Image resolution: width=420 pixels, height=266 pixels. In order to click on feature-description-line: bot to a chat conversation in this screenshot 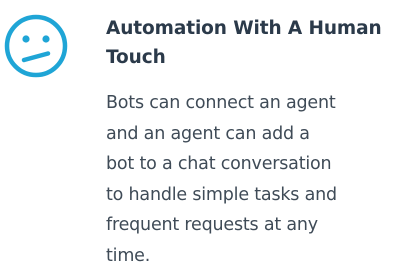, I will do `click(219, 164)`.